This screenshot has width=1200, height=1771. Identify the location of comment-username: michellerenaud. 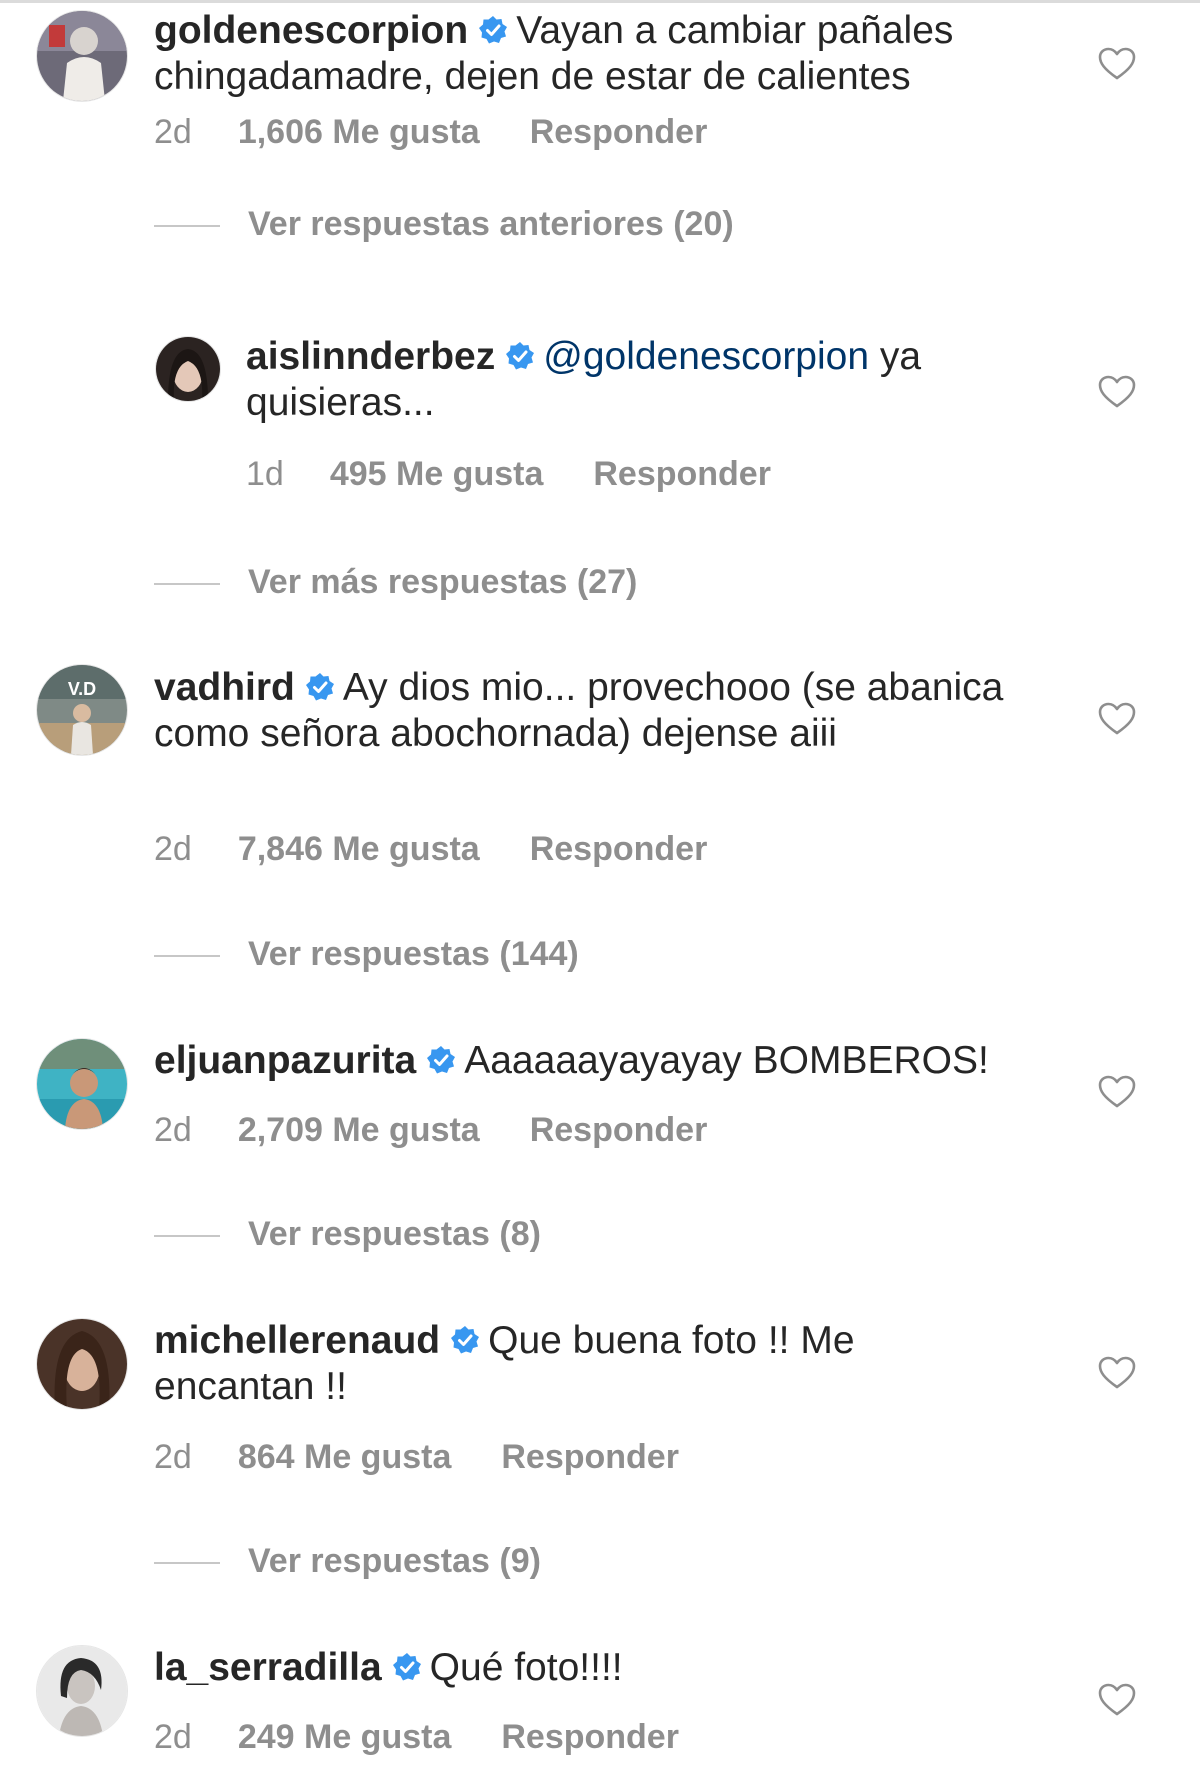
(297, 1340).